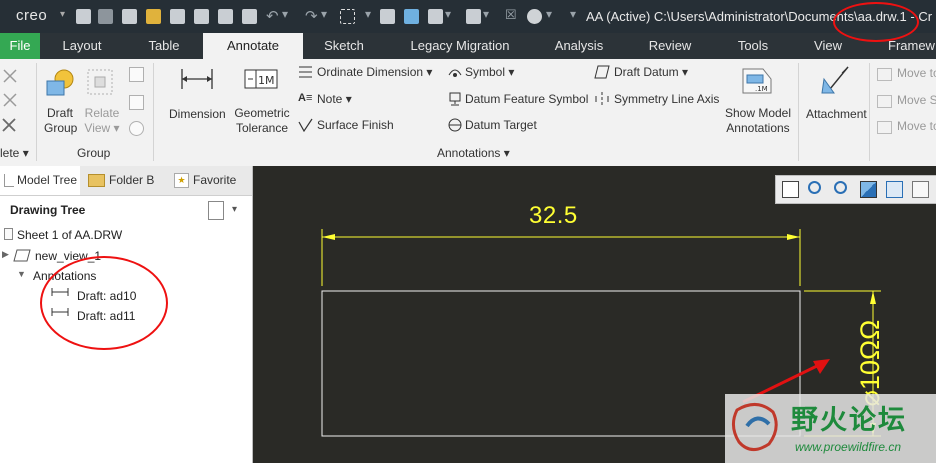  Describe the element at coordinates (101, 83) in the screenshot. I see `relate-view-icon` at that location.